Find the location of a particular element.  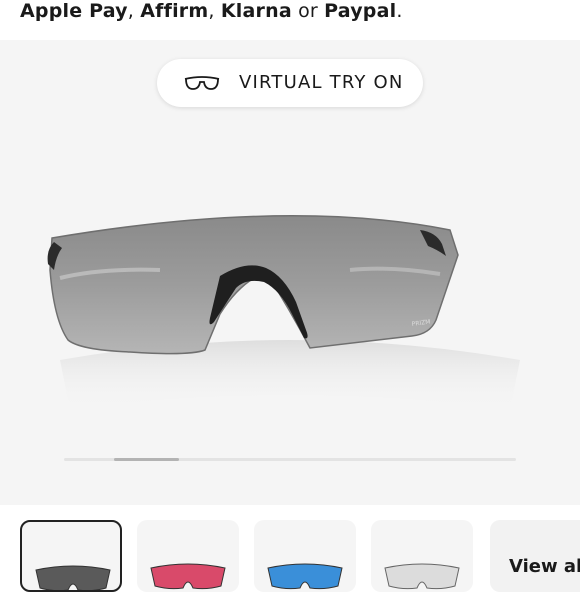

variant-thumbnails: View all is located at coordinates (290, 548).